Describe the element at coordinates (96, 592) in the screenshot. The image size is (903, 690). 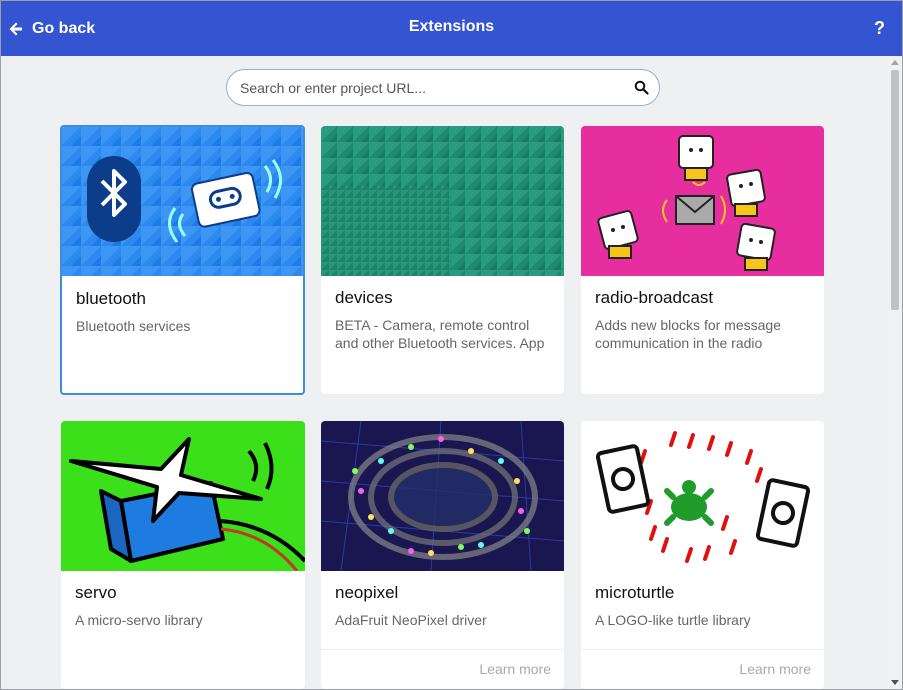
I see `extension-name: servo` at that location.